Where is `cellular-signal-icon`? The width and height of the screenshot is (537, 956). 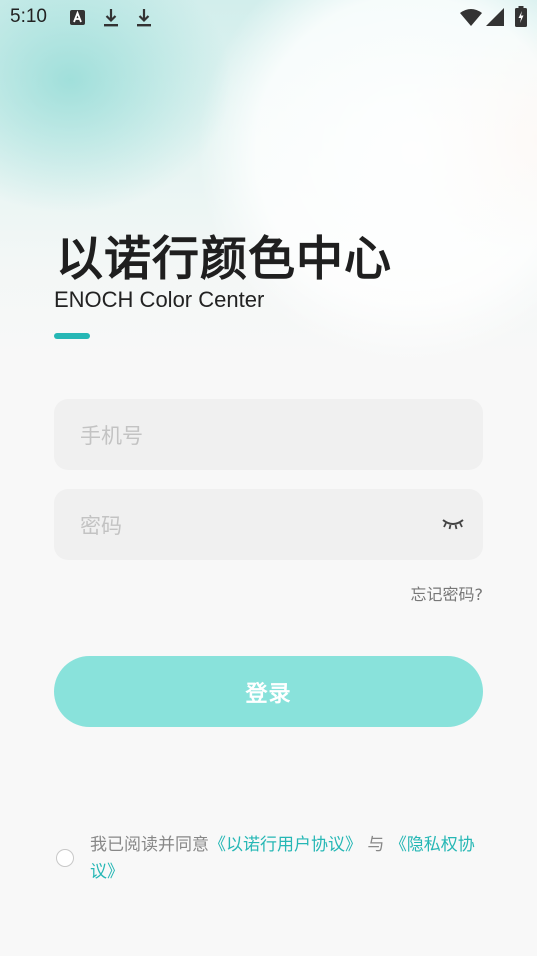 cellular-signal-icon is located at coordinates (495, 17).